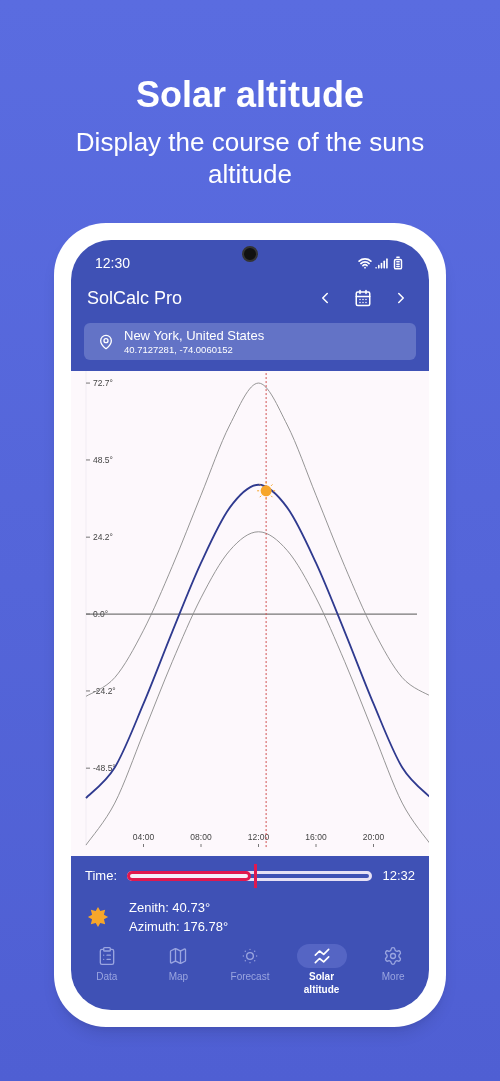 The image size is (500, 1081). Describe the element at coordinates (363, 298) in the screenshot. I see `calendar-icon` at that location.